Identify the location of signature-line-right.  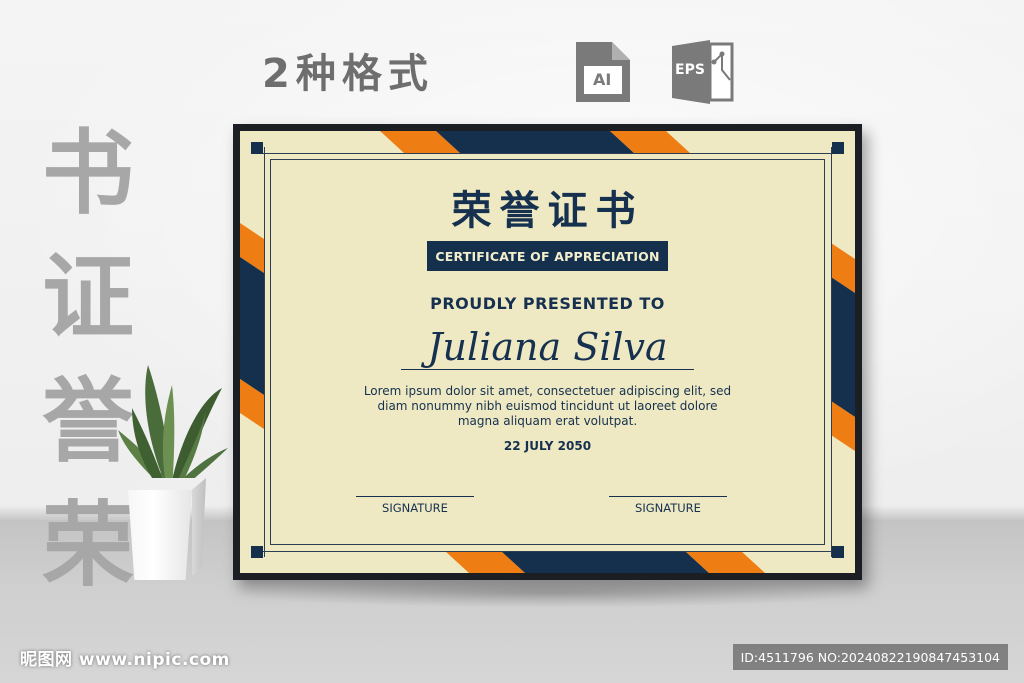
(668, 496).